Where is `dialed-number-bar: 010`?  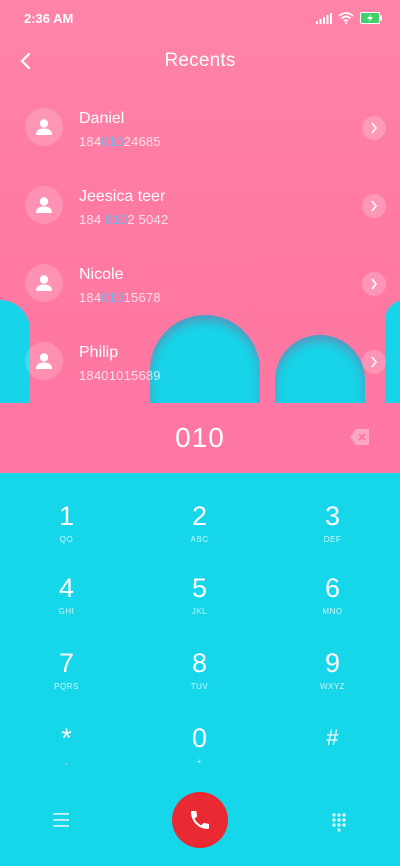
dialed-number-bar: 010 is located at coordinates (200, 438).